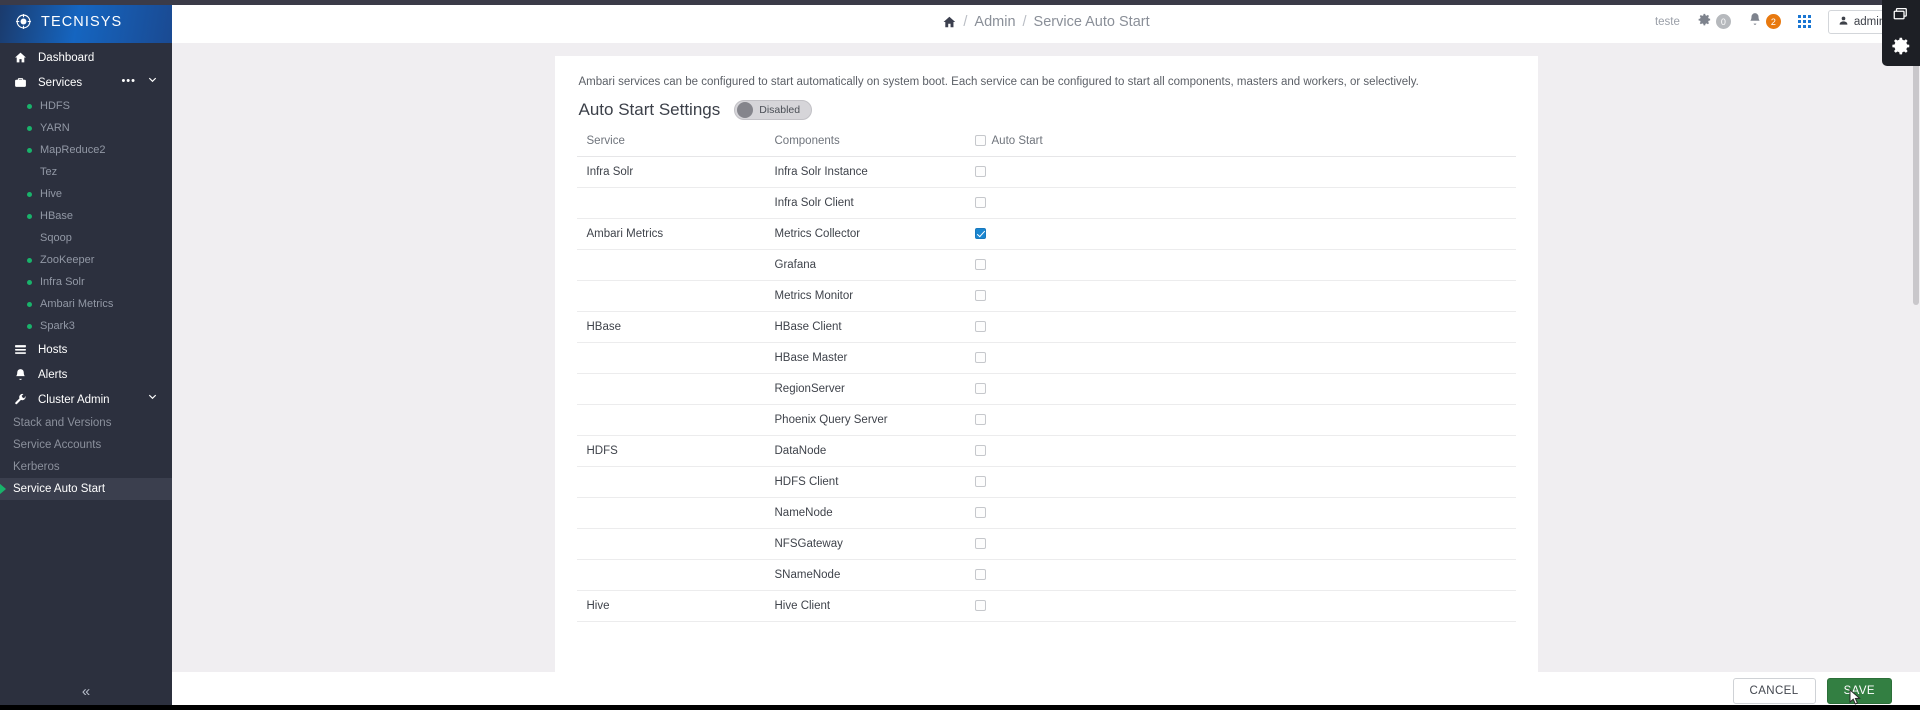 This screenshot has height=710, width=1920. What do you see at coordinates (55, 128) in the screenshot?
I see `service-label: YARN` at bounding box center [55, 128].